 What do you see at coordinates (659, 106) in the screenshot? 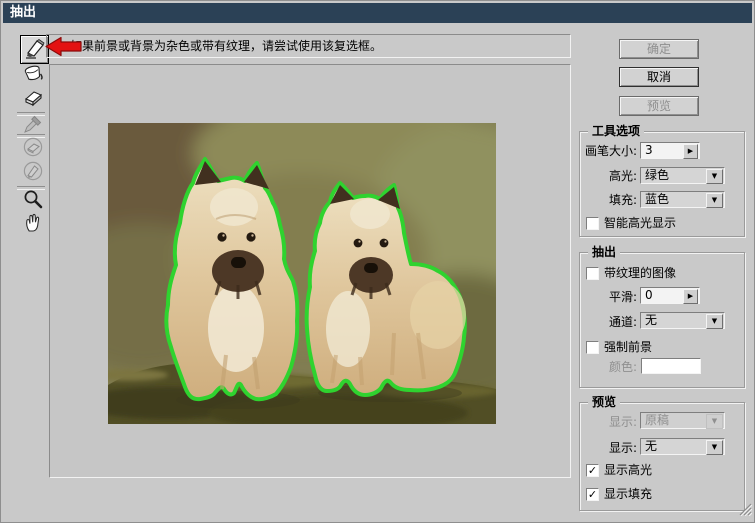
I see `preview-button: 预览` at bounding box center [659, 106].